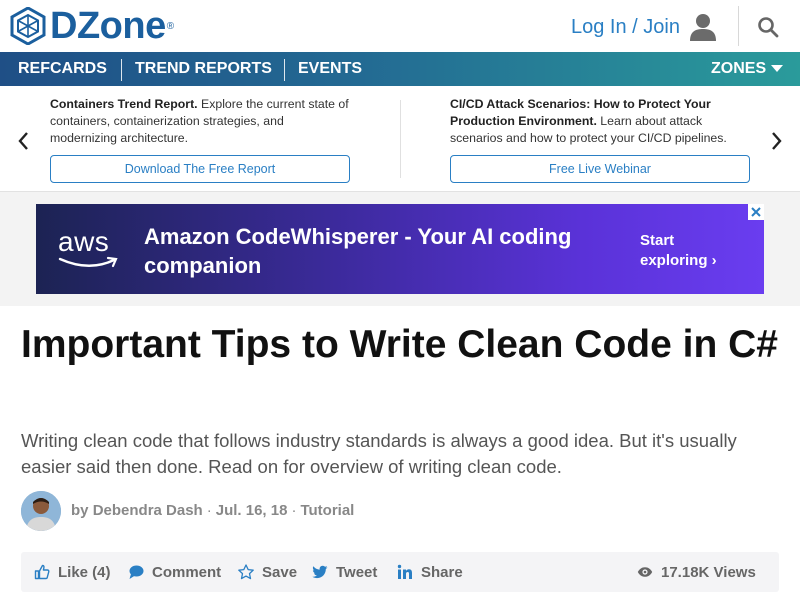  What do you see at coordinates (84, 572) in the screenshot?
I see `like-label: Like (4)` at bounding box center [84, 572].